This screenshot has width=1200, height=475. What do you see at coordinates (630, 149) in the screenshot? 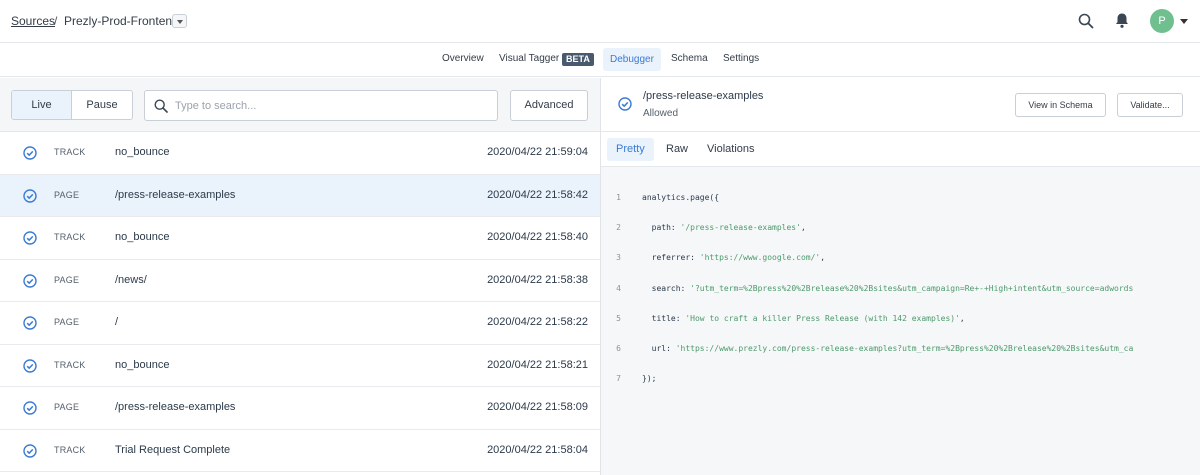
I see `tab-pretty: Pretty` at bounding box center [630, 149].